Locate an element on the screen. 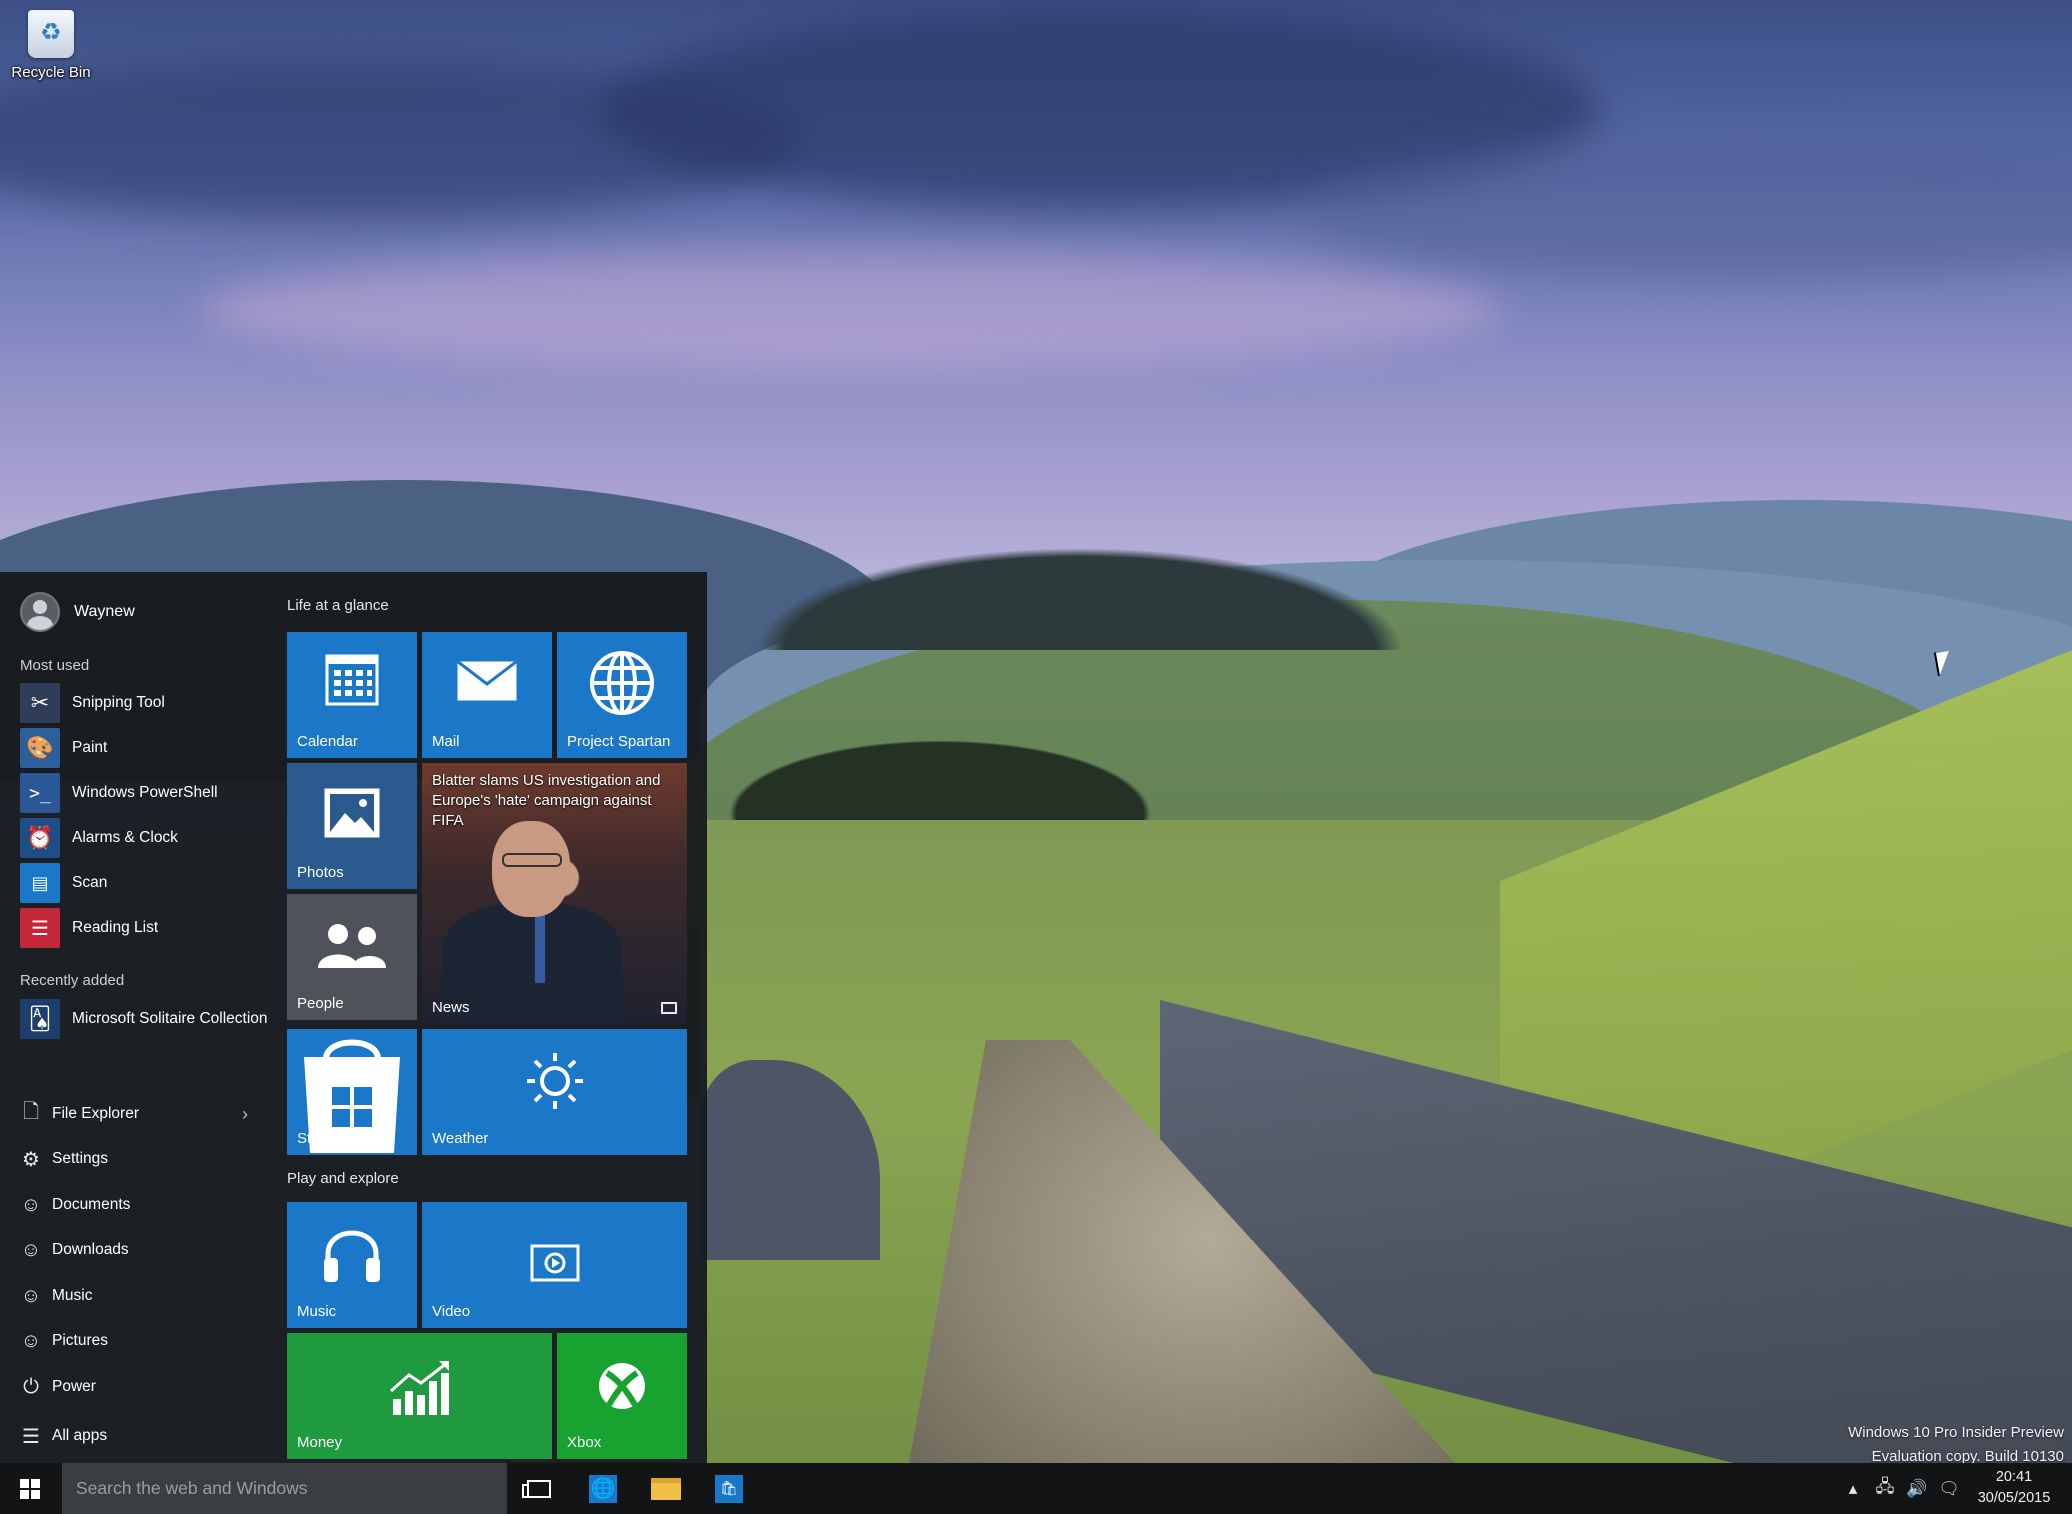 This screenshot has height=1514, width=2072. app-label: Scan is located at coordinates (90, 882).